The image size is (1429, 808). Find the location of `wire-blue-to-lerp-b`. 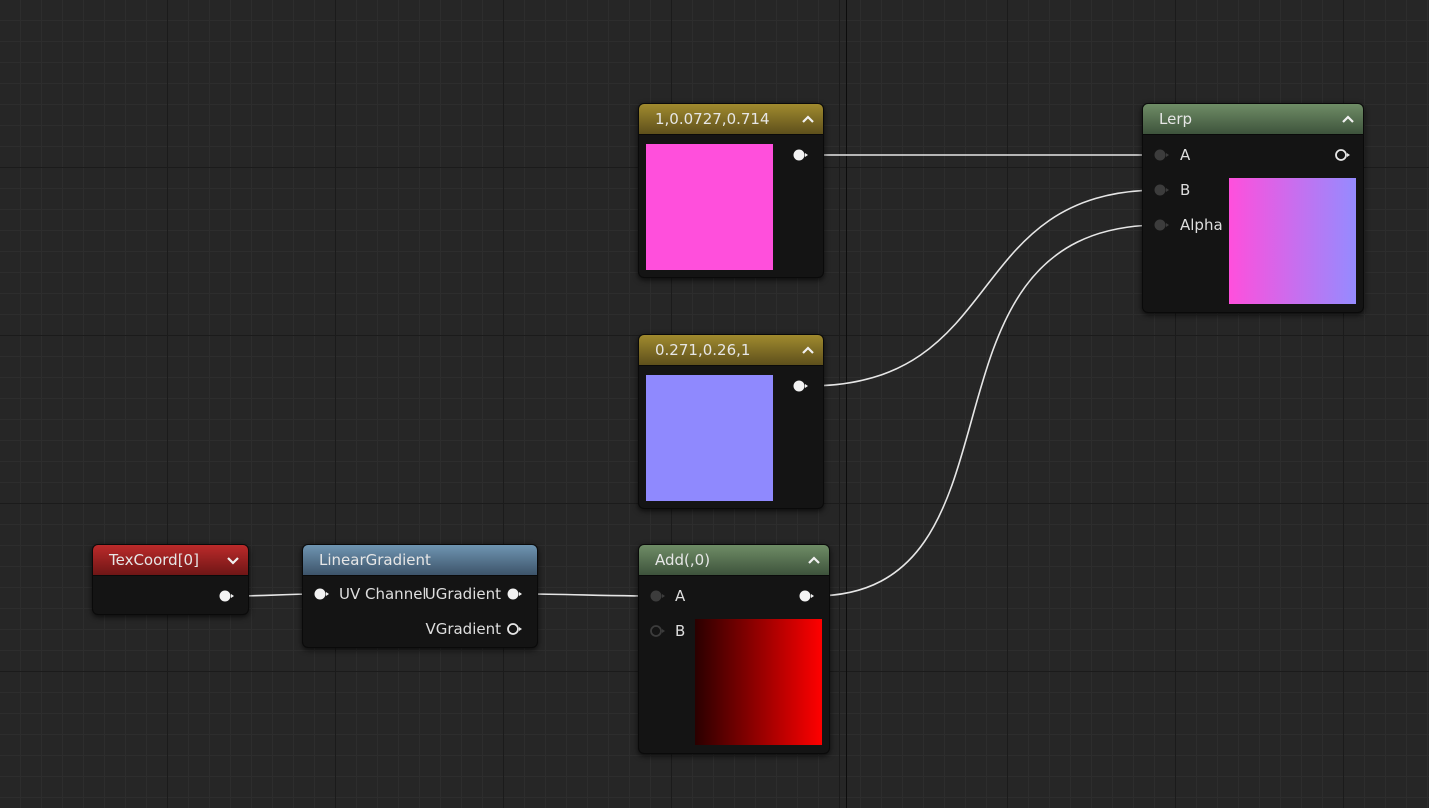

wire-blue-to-lerp-b is located at coordinates (984, 288).